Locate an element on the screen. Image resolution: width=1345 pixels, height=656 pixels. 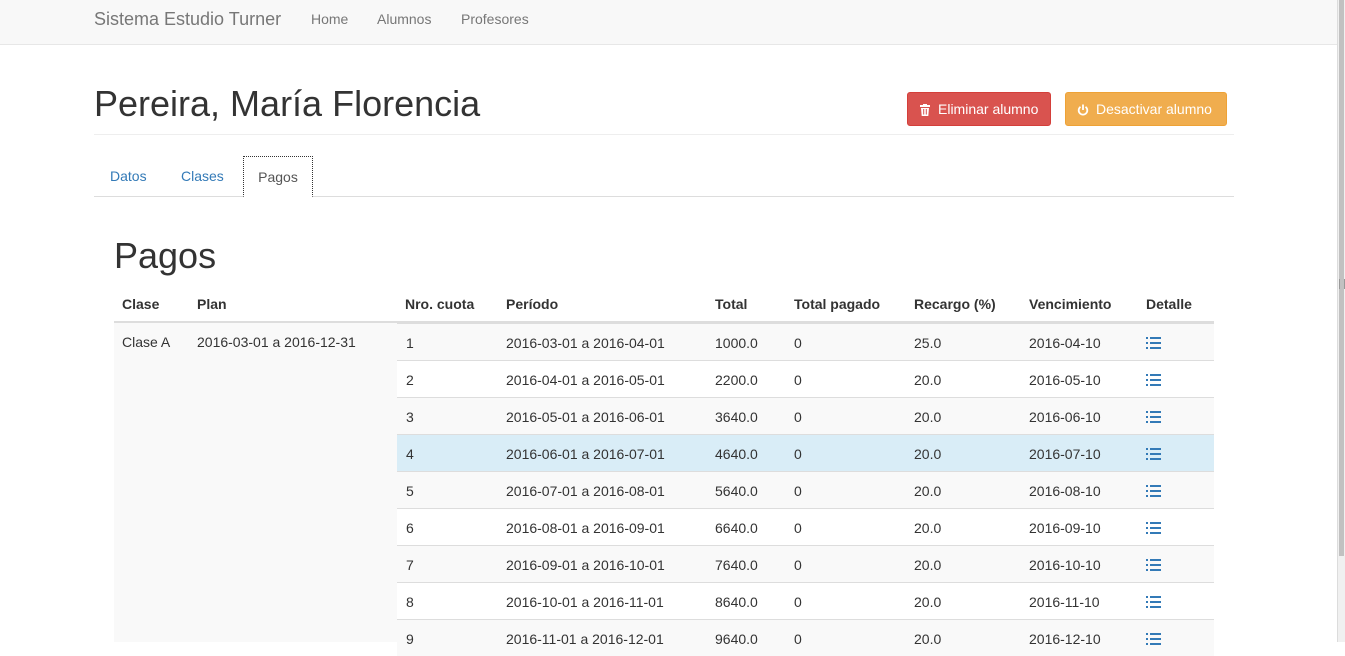
col-header-total: Total is located at coordinates (731, 304).